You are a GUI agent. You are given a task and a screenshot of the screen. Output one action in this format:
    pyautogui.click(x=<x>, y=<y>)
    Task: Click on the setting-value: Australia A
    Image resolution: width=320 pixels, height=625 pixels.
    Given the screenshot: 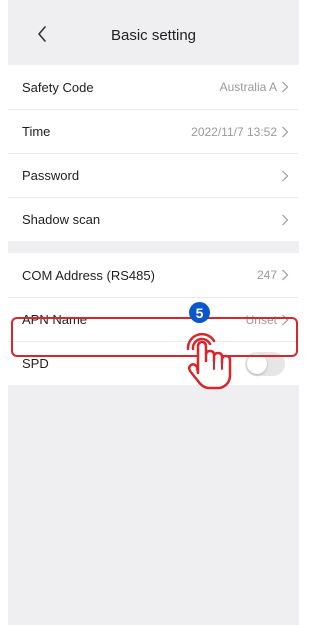 What is the action you would take?
    pyautogui.click(x=248, y=87)
    